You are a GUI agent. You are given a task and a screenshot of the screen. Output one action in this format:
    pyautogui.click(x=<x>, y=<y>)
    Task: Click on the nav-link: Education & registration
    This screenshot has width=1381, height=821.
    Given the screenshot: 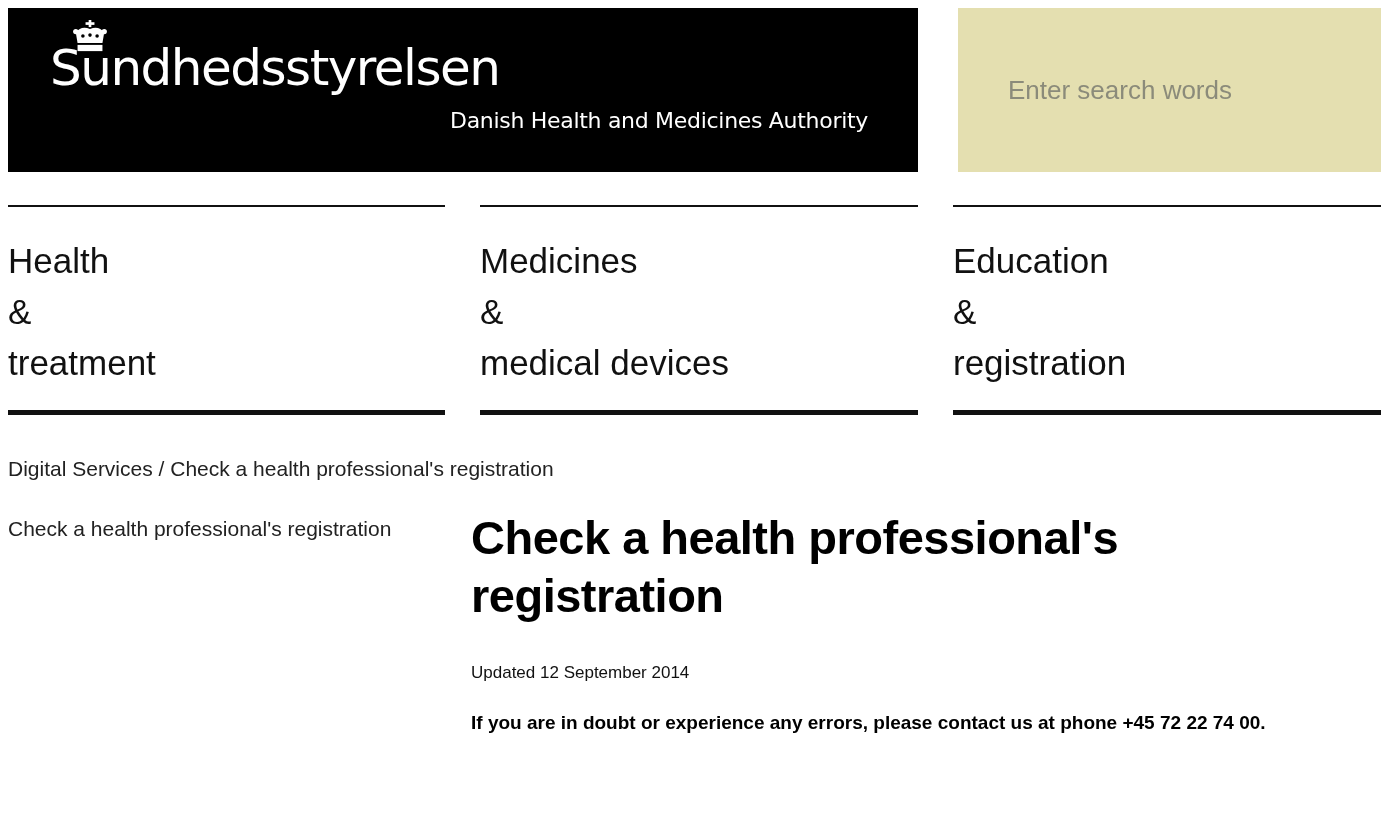 What is the action you would take?
    pyautogui.click(x=1167, y=310)
    